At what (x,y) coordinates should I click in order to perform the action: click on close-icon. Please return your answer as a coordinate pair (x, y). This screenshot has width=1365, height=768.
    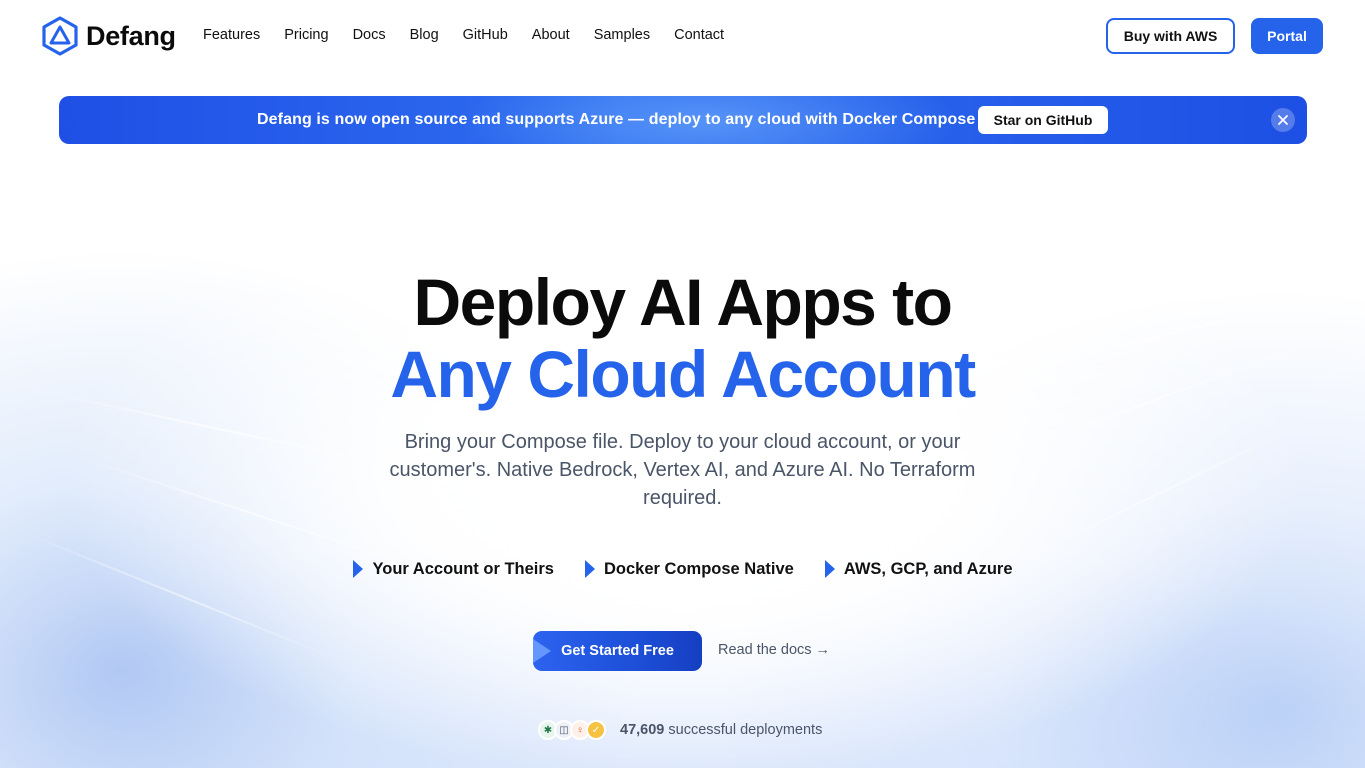
    Looking at the image, I should click on (1283, 120).